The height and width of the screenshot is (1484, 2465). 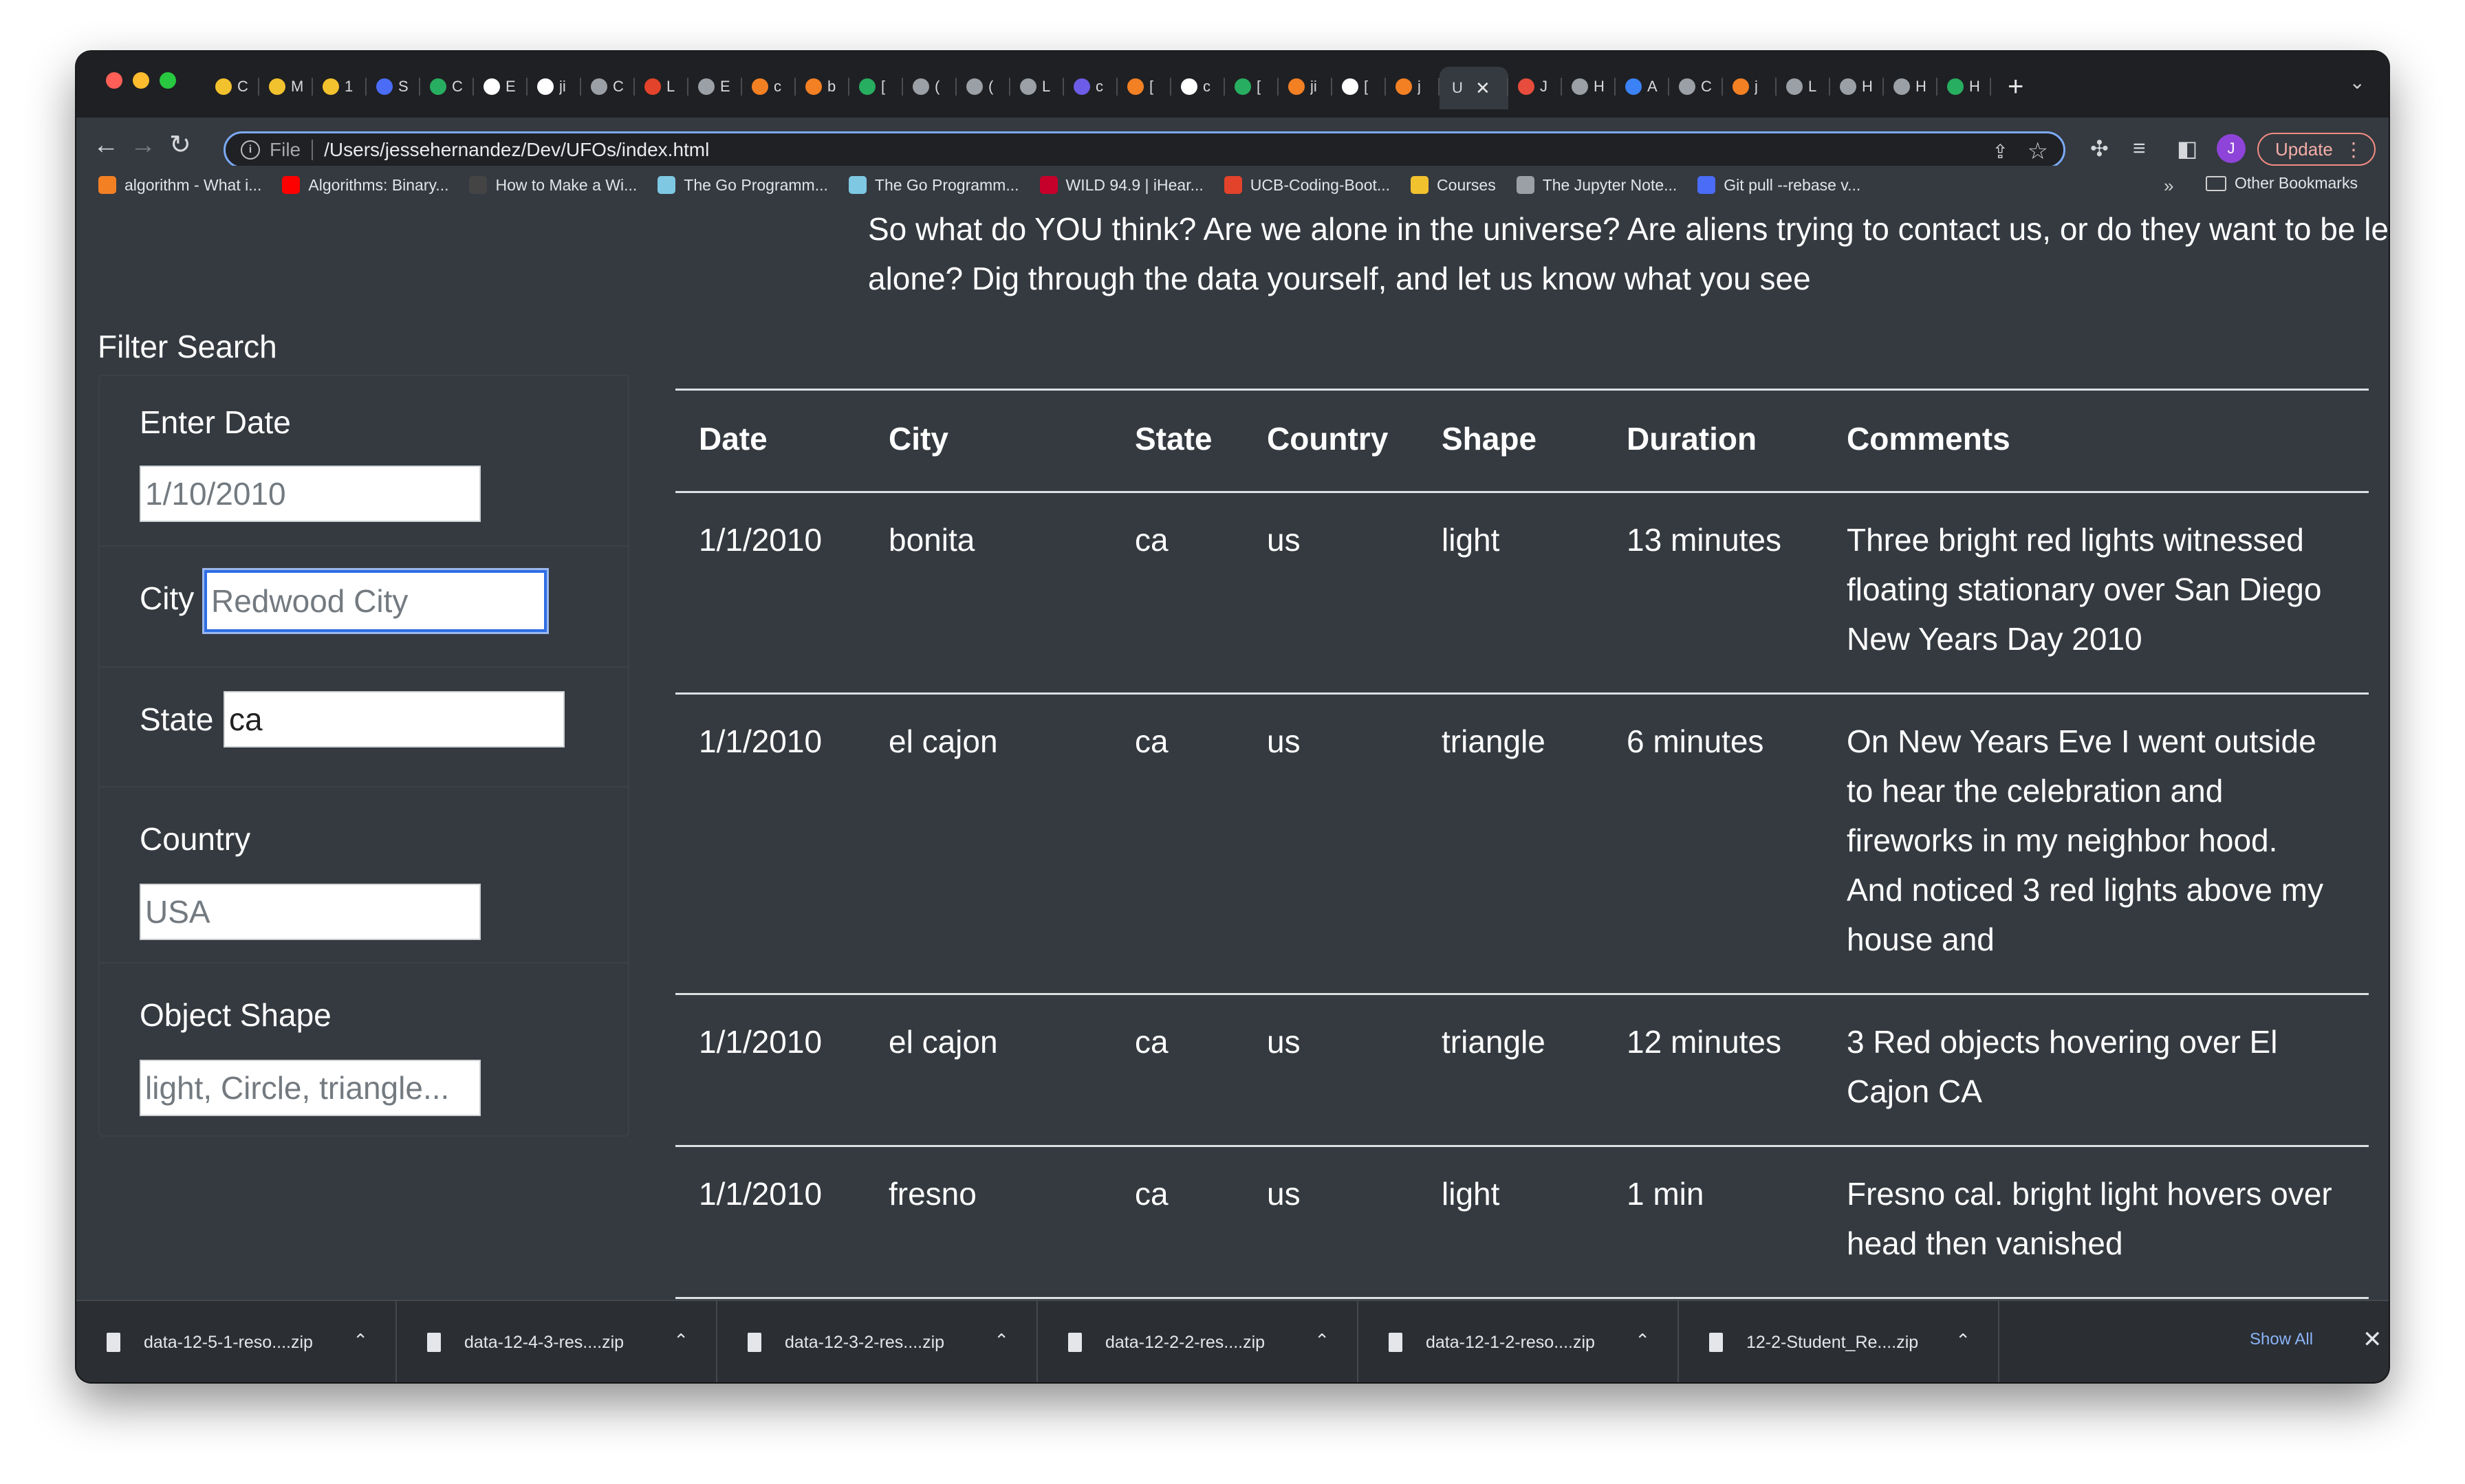 I want to click on more-menu-icon: ⋮, so click(x=2353, y=149).